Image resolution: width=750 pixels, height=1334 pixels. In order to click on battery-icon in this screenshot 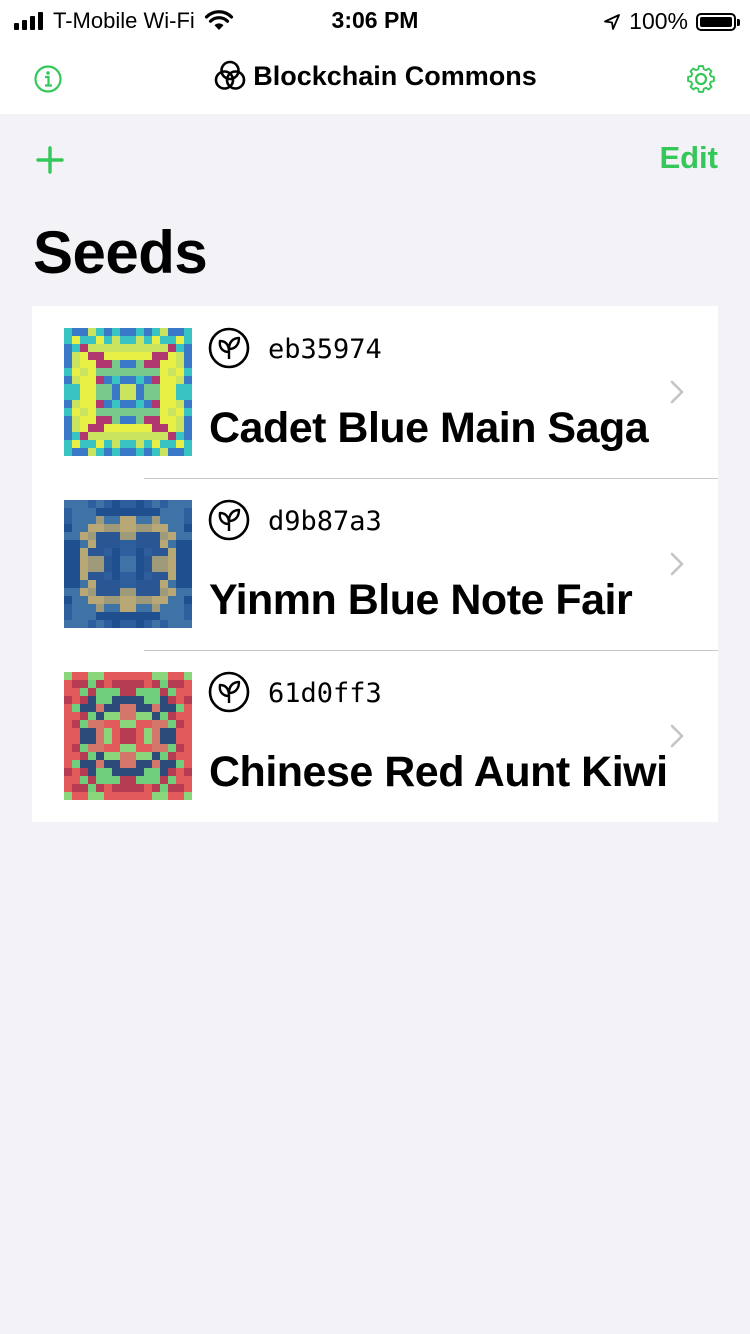, I will do `click(718, 21)`.